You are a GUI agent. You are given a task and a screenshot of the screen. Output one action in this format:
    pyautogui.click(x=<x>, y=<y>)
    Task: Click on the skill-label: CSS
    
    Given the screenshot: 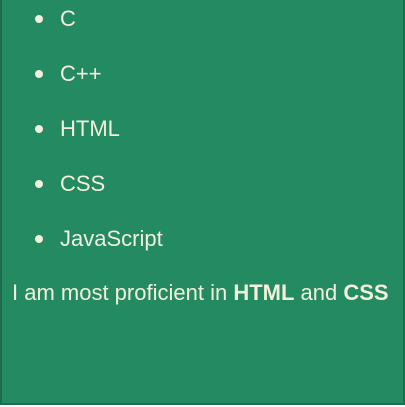 What is the action you would take?
    pyautogui.click(x=83, y=183)
    